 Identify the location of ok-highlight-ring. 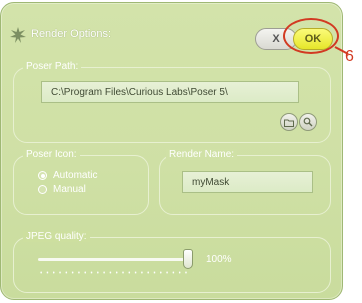
(311, 36).